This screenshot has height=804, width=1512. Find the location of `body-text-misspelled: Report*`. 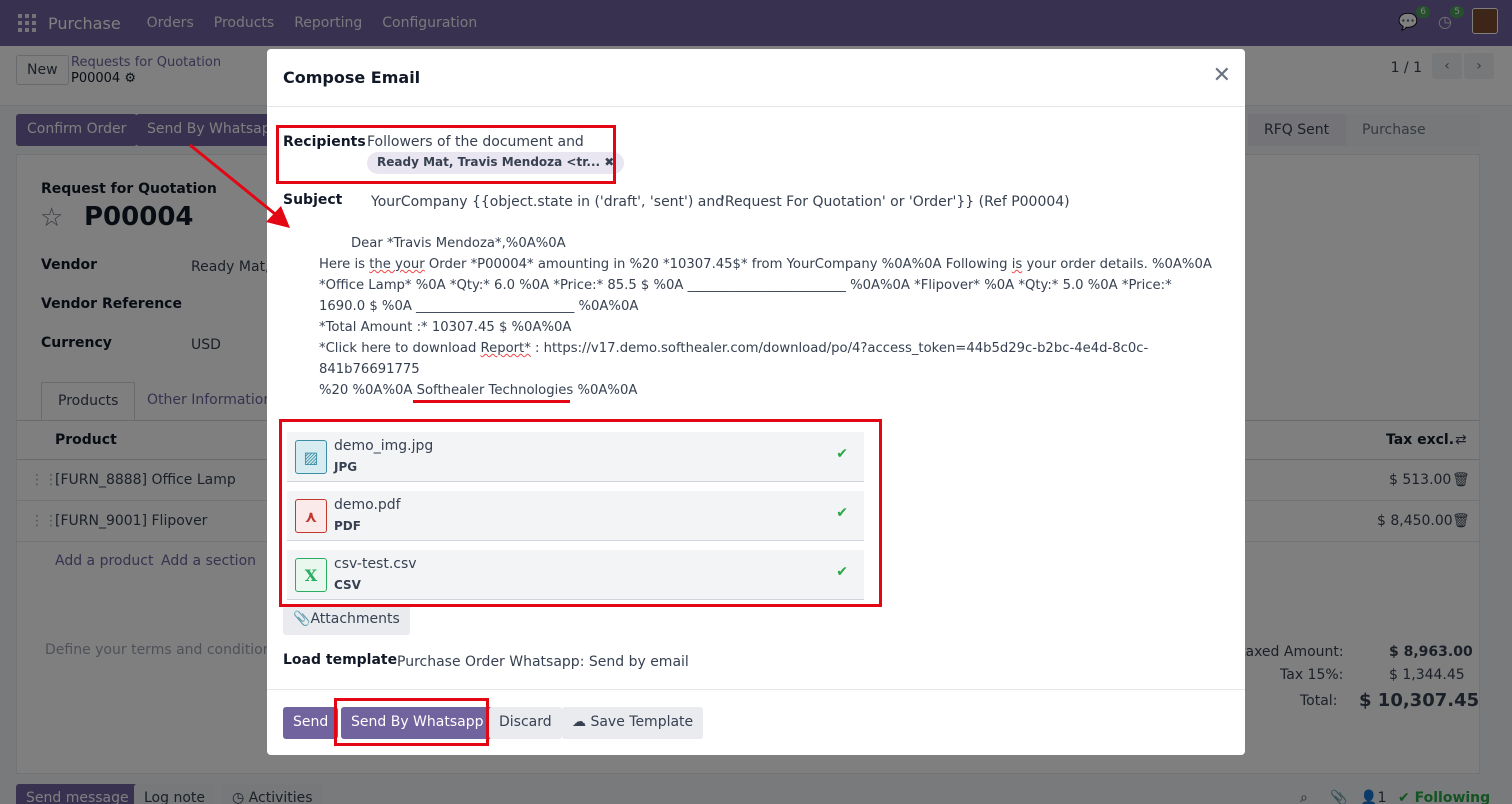

body-text-misspelled: Report* is located at coordinates (505, 348).